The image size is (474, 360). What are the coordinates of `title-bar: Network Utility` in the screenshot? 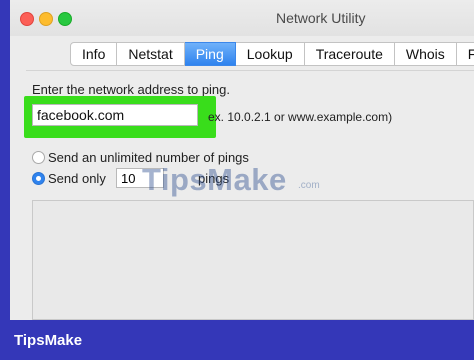 It's located at (242, 18).